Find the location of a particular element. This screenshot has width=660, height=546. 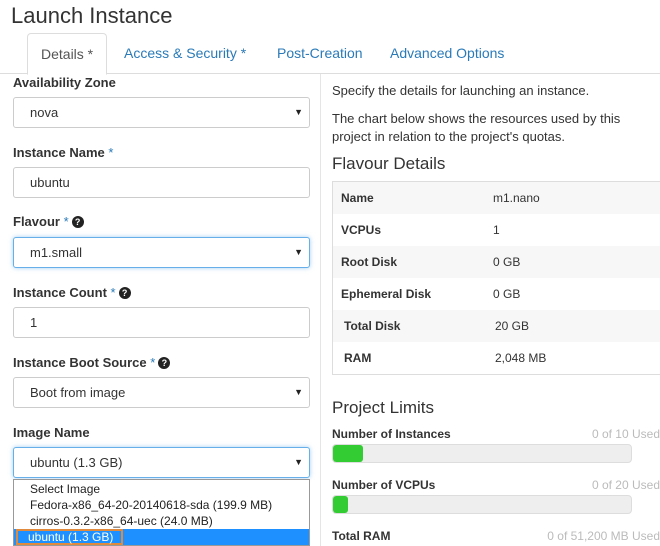

tab-details: Details * is located at coordinates (67, 54).